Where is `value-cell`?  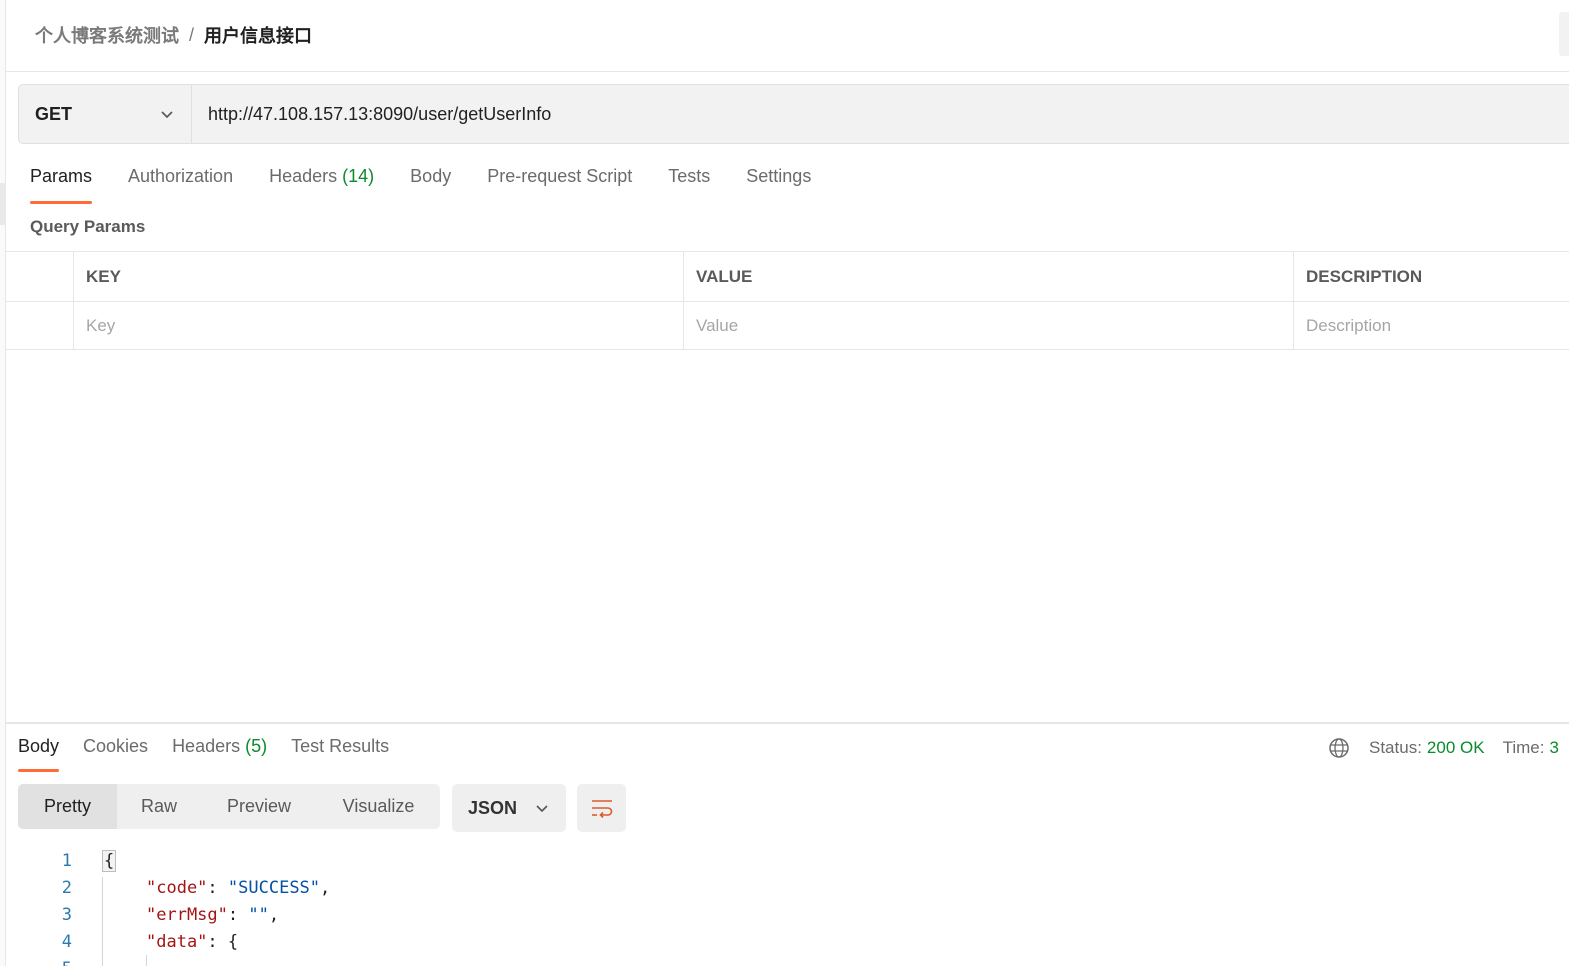 value-cell is located at coordinates (989, 325).